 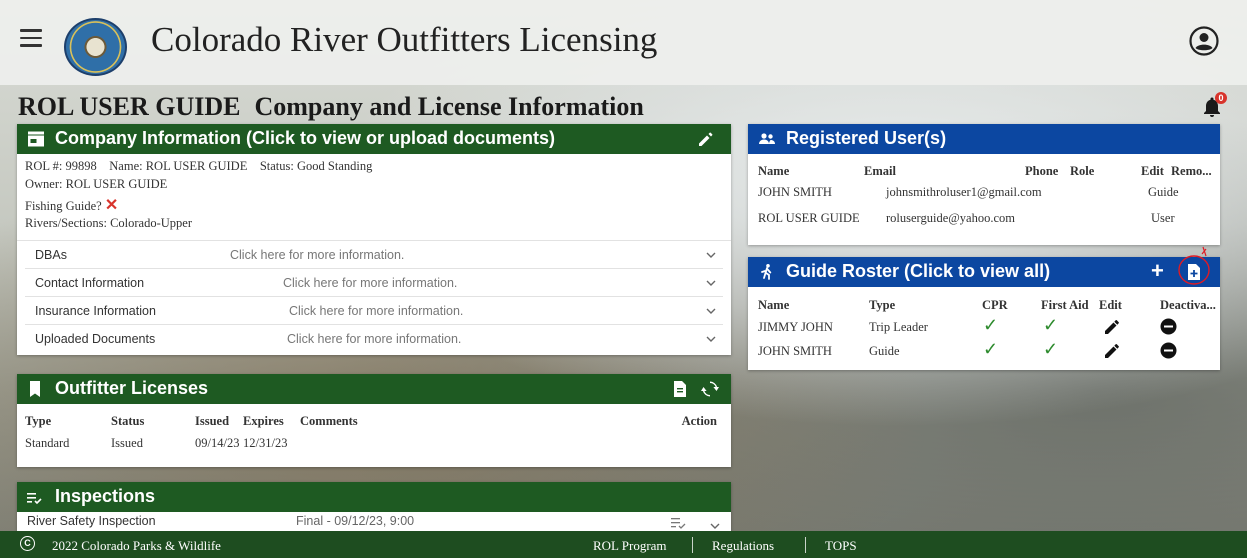 What do you see at coordinates (984, 139) in the screenshot?
I see `registered-users-header: Registered User(s)` at bounding box center [984, 139].